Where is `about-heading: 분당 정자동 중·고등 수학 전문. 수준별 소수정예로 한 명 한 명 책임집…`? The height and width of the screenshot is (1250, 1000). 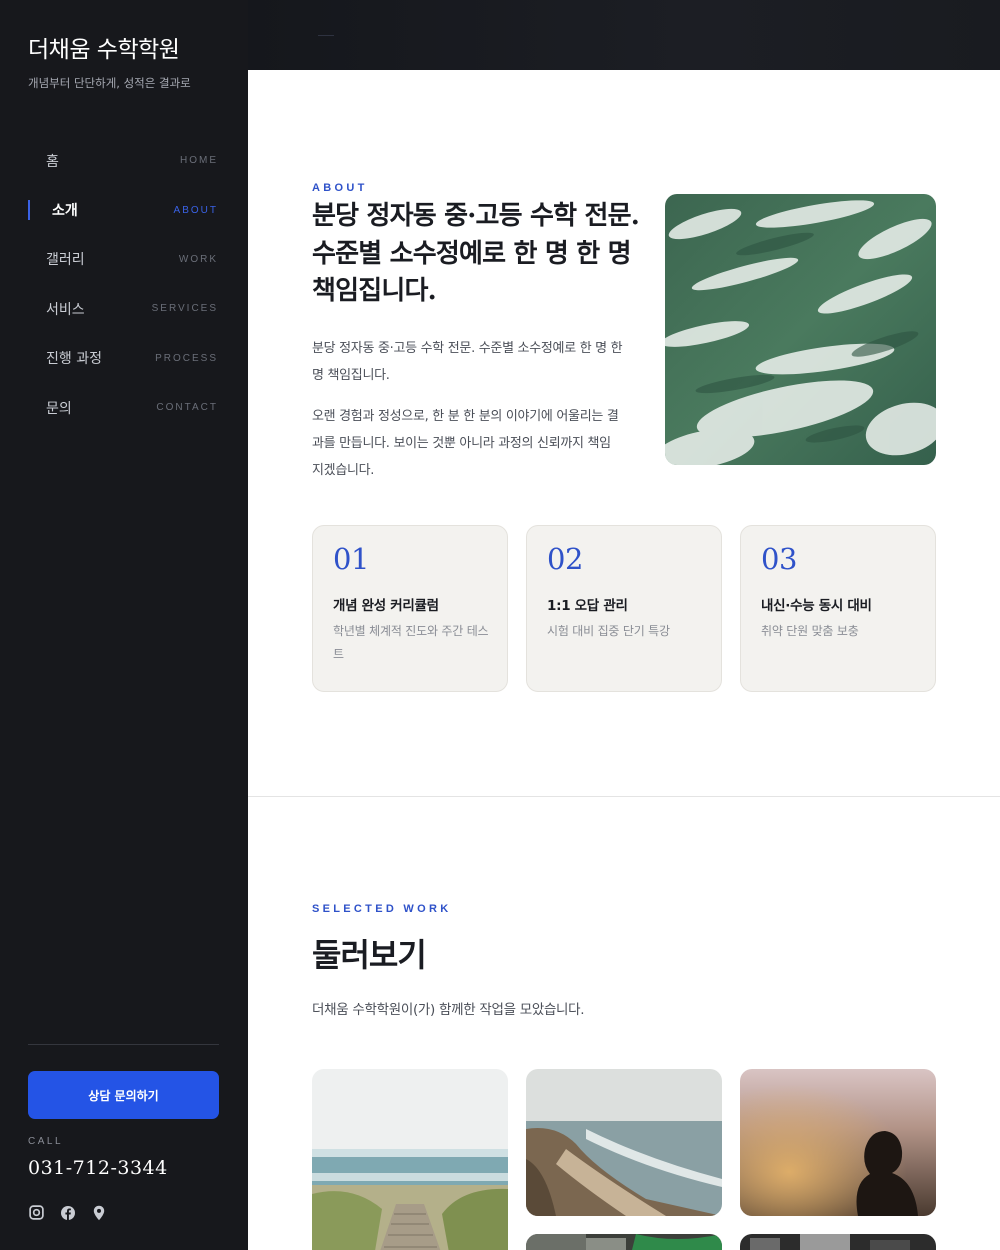 about-heading: 분당 정자동 중·고등 수학 전문. 수준별 소수정예로 한 명 한 명 책임집… is located at coordinates (476, 253).